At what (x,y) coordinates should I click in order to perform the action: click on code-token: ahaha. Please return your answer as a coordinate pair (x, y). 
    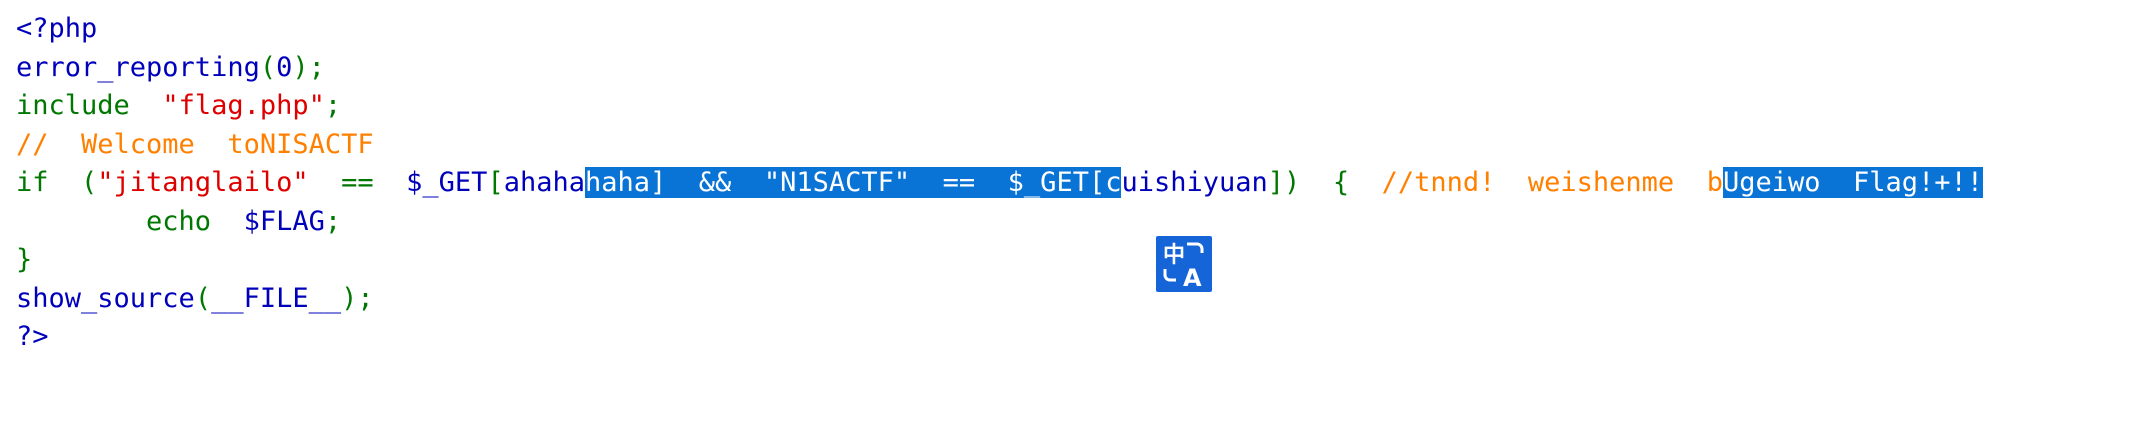
    Looking at the image, I should click on (544, 182).